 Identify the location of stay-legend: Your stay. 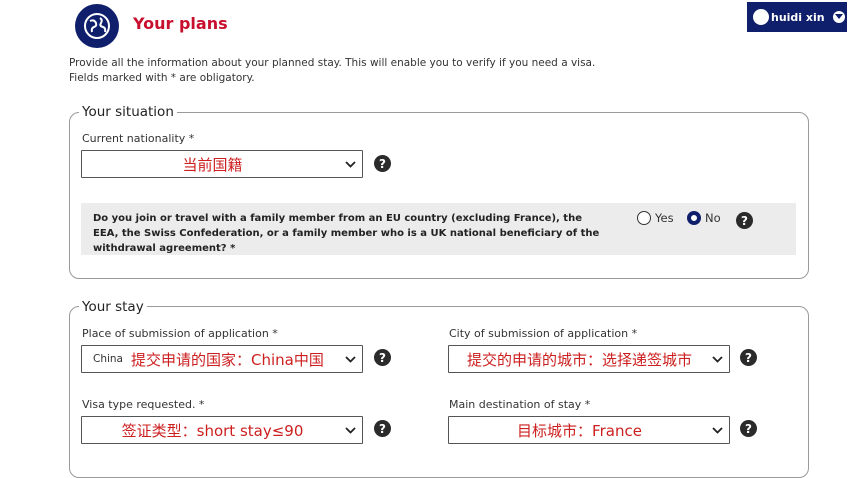
(113, 307).